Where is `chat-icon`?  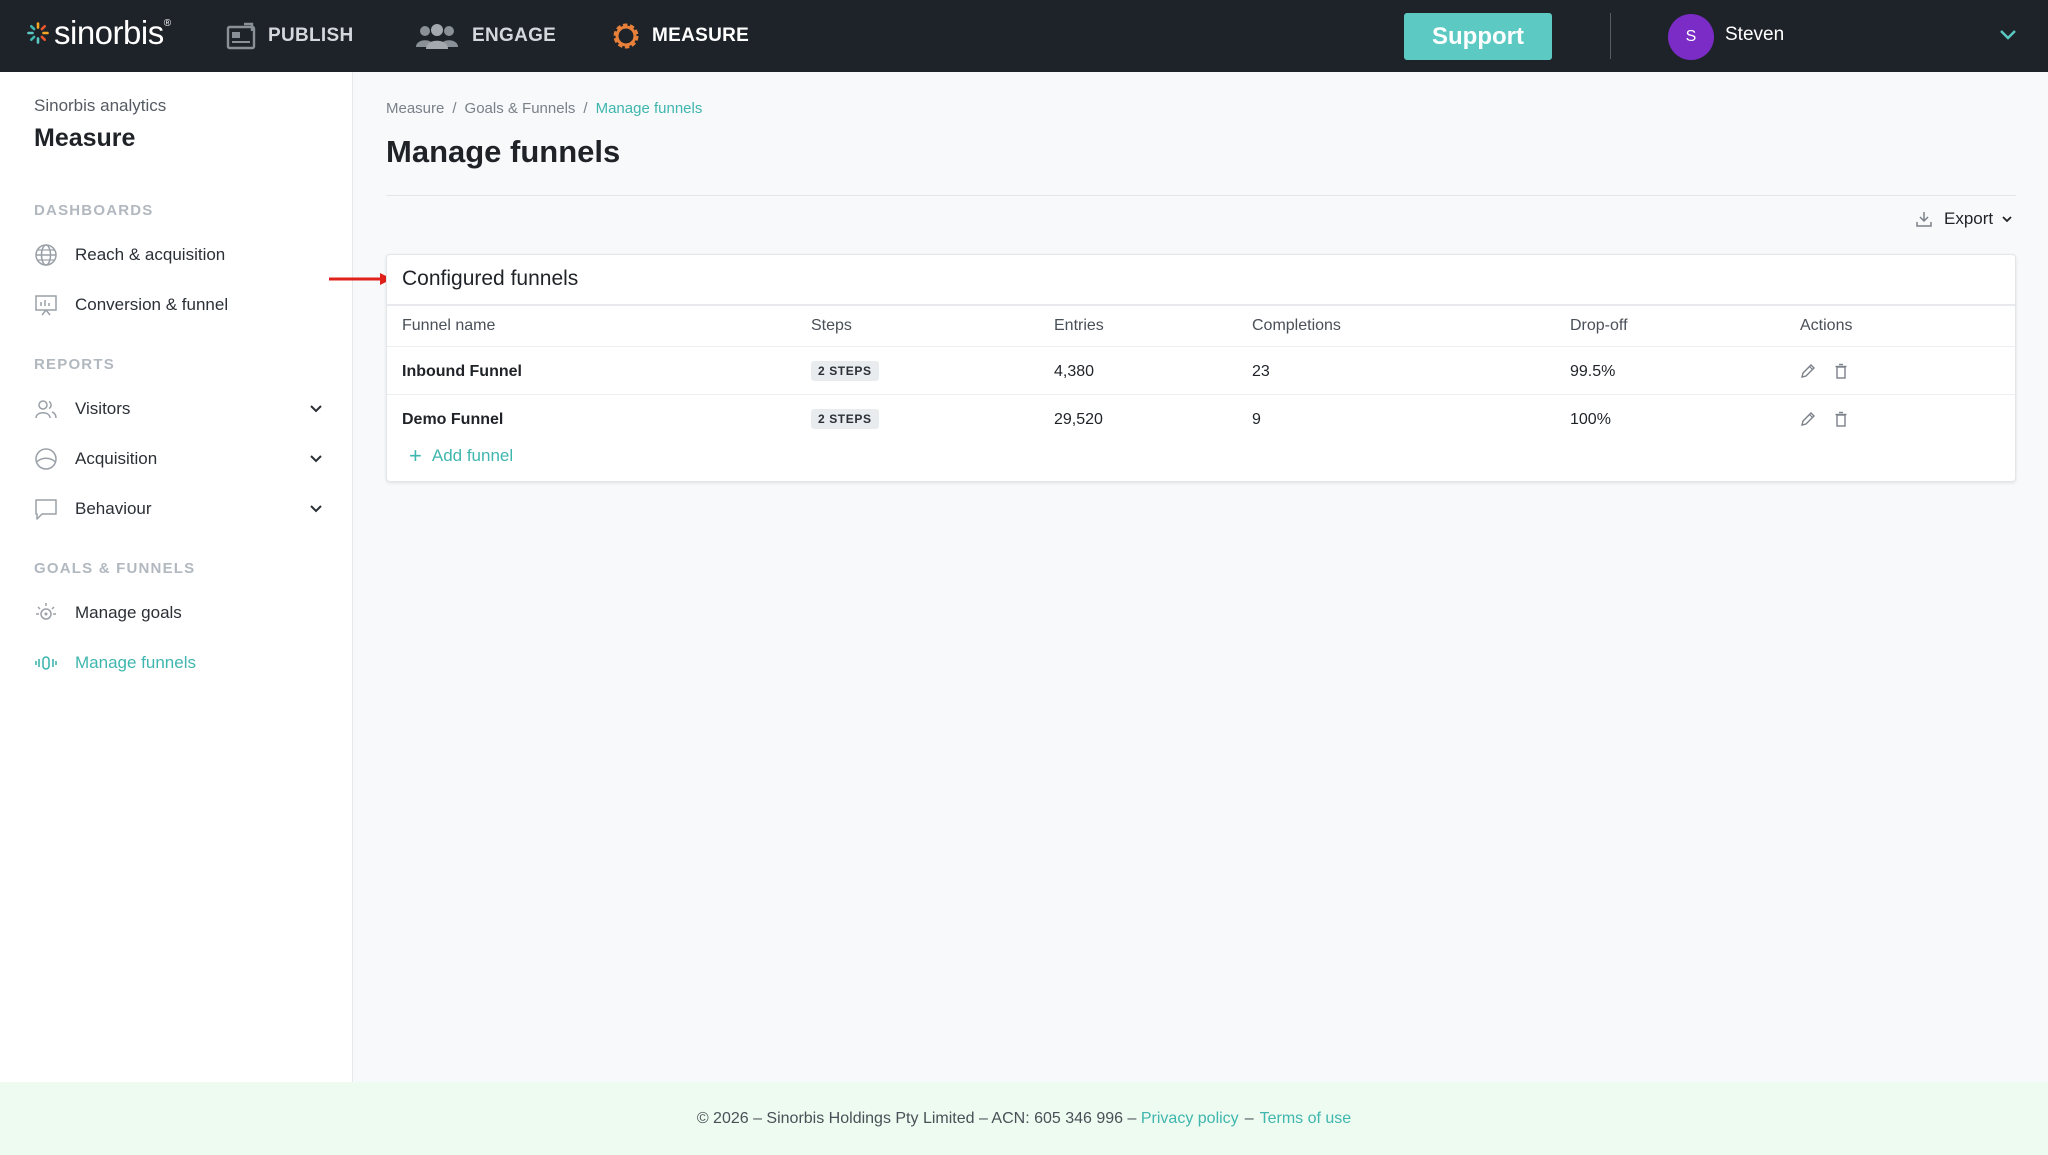 chat-icon is located at coordinates (46, 509).